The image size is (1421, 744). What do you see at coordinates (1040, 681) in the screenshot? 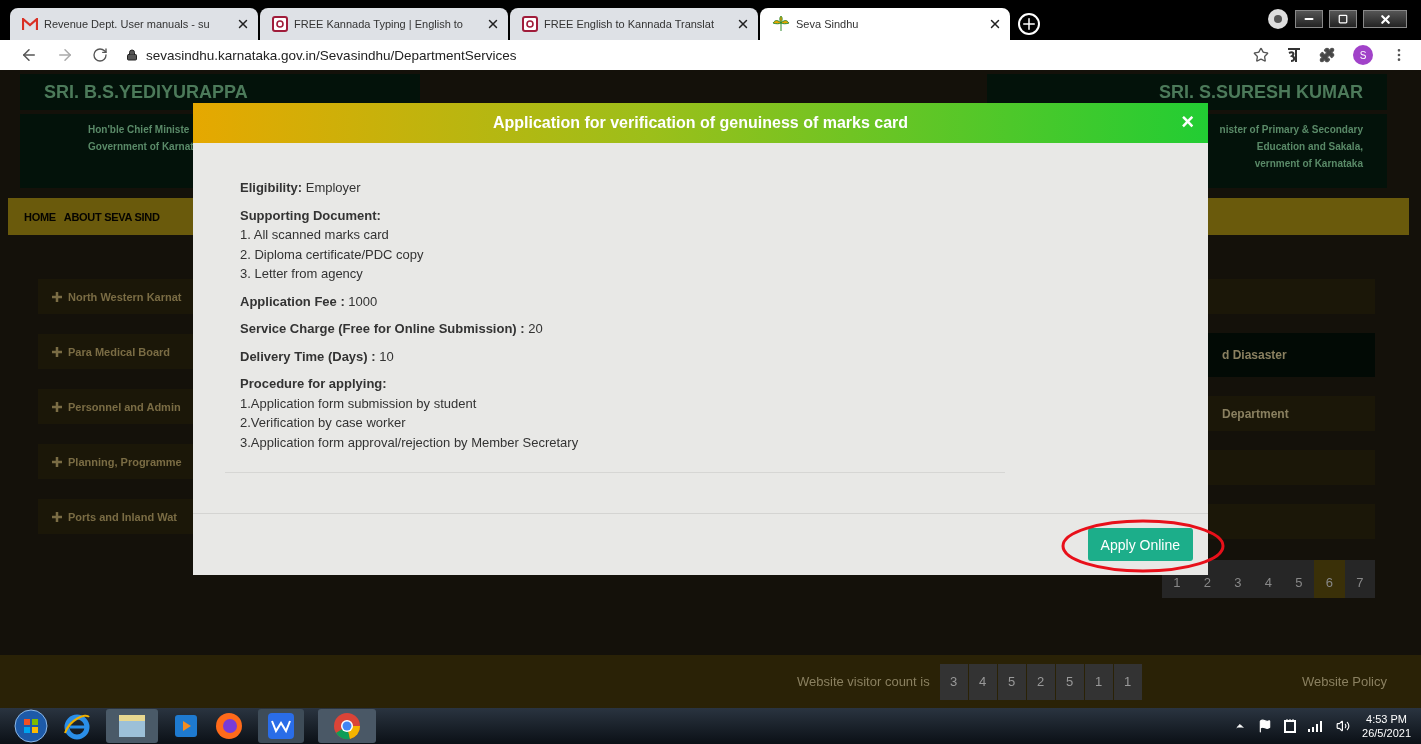
I see `visitor-digit: 2` at bounding box center [1040, 681].